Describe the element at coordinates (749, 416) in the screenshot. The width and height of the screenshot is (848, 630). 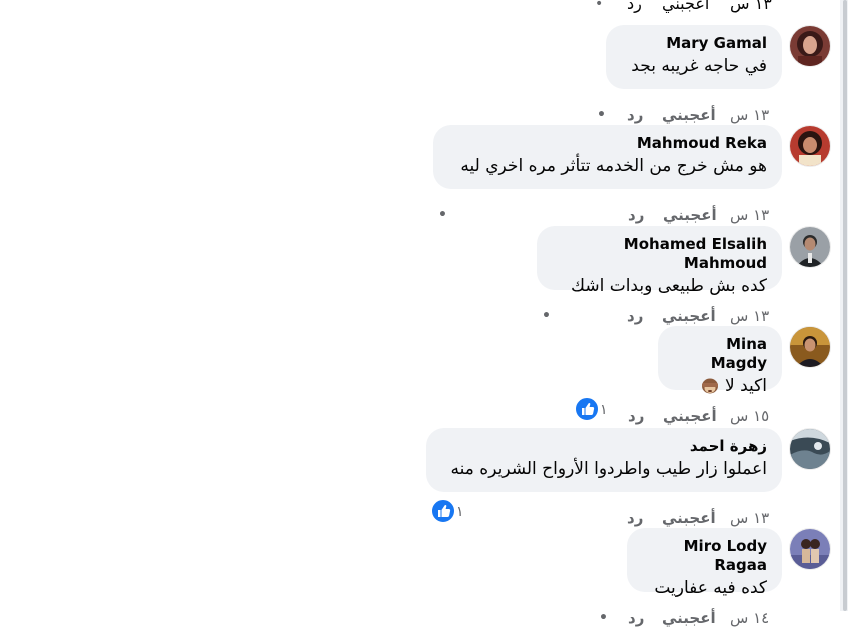
I see `comment-time: ١٥ س` at that location.